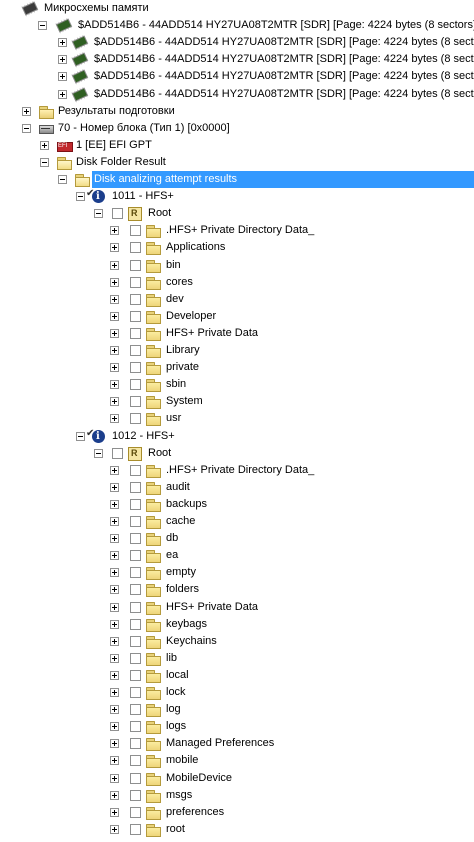 The height and width of the screenshot is (842, 474). What do you see at coordinates (237, 111) in the screenshot?
I see `tree-item-prep-results: Результаты подготовки` at bounding box center [237, 111].